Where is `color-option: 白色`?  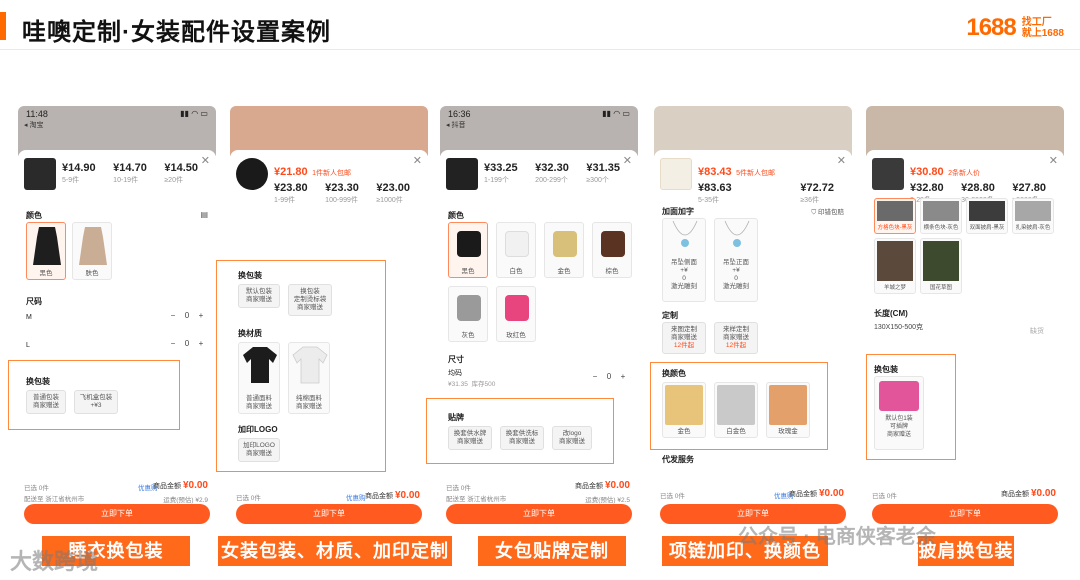
color-option: 白色 is located at coordinates (516, 250).